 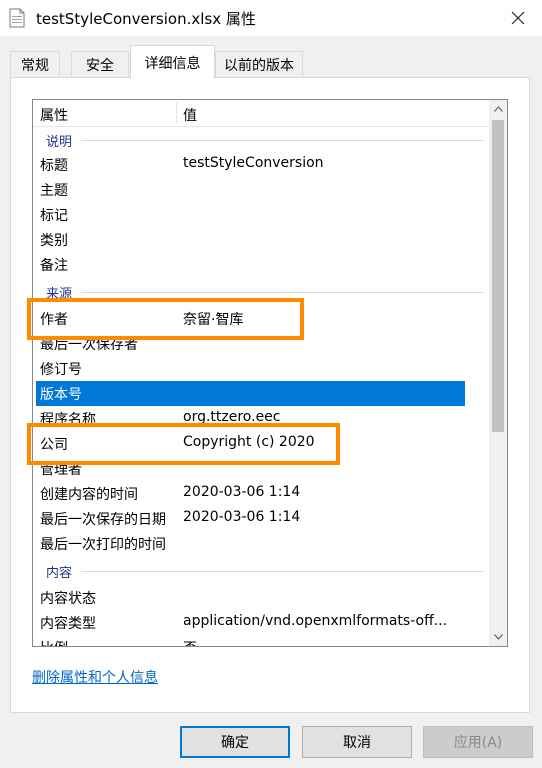 I want to click on property-name: 标题, so click(x=54, y=166).